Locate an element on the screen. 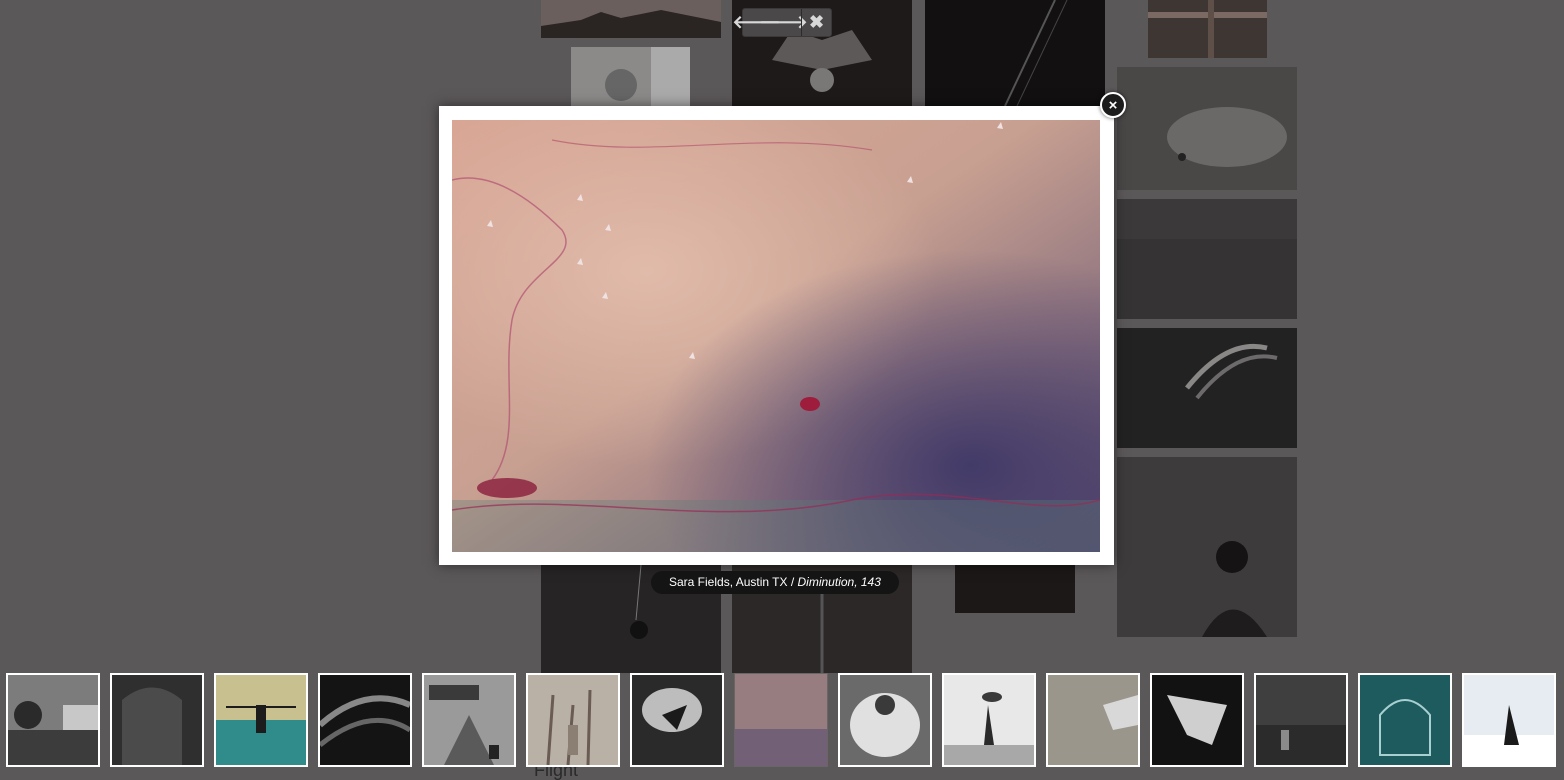 The width and height of the screenshot is (1564, 780). slideshow-toolbar: 🡐 🡒 ✖ is located at coordinates (782, 22).